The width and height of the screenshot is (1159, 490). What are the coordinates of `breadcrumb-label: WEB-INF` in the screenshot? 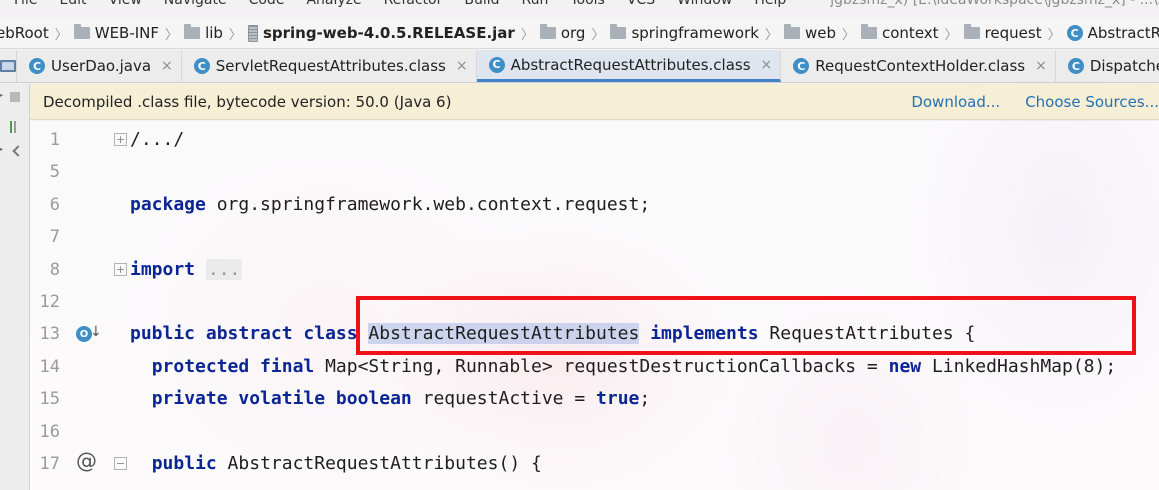 It's located at (127, 33).